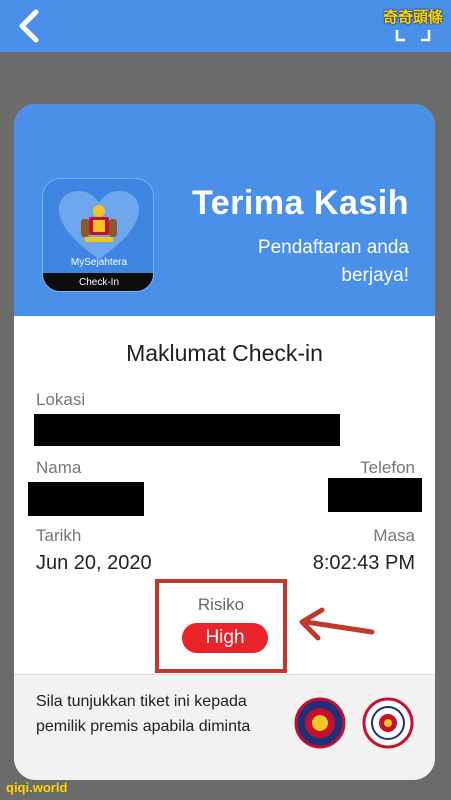 This screenshot has width=451, height=800. What do you see at coordinates (225, 638) in the screenshot?
I see `risk-status-badge: High` at bounding box center [225, 638].